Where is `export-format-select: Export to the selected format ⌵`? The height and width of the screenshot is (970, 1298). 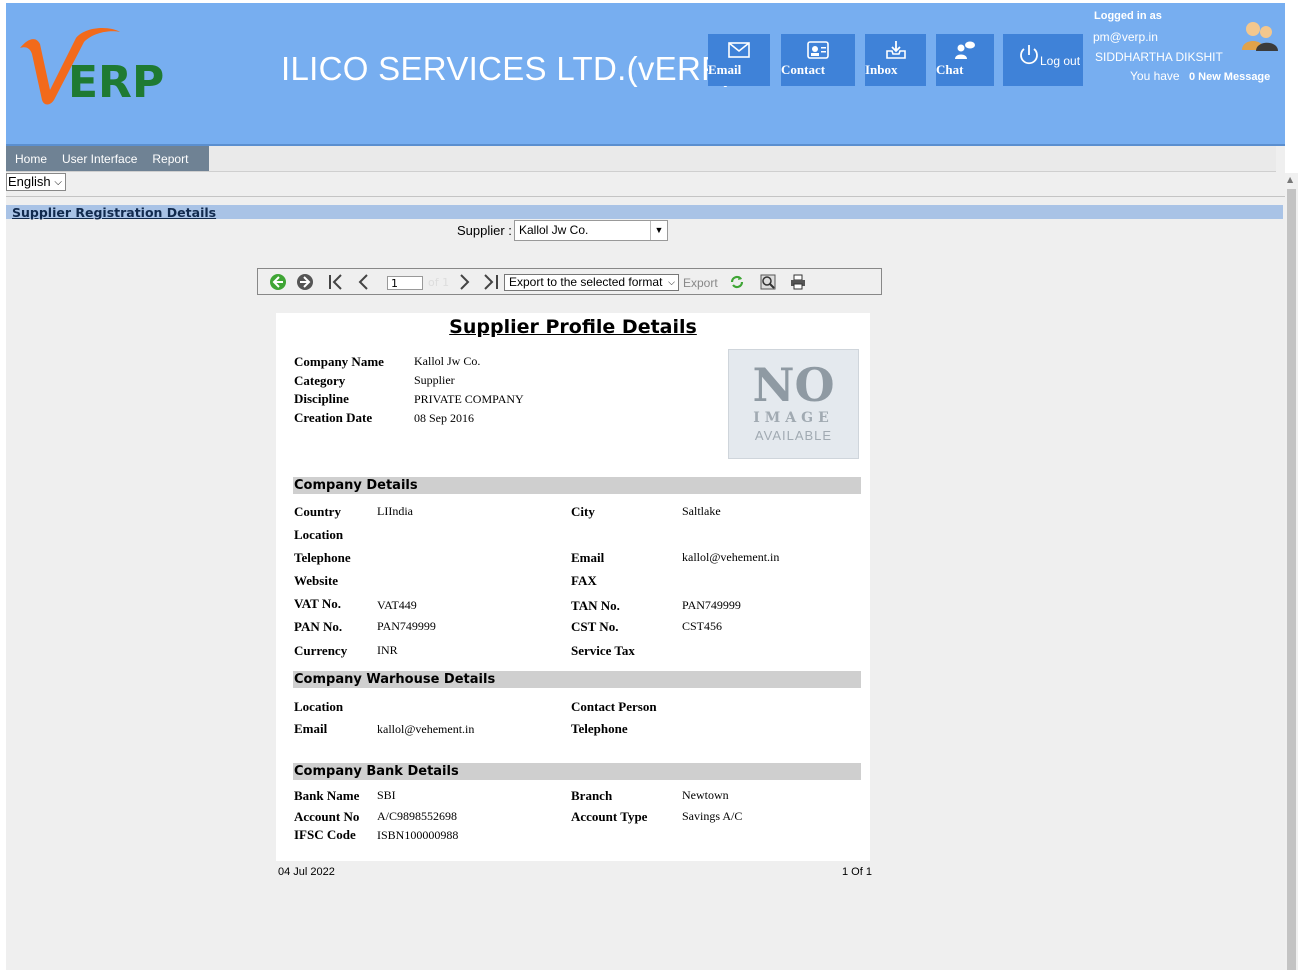
export-format-select: Export to the selected format ⌵ is located at coordinates (591, 282).